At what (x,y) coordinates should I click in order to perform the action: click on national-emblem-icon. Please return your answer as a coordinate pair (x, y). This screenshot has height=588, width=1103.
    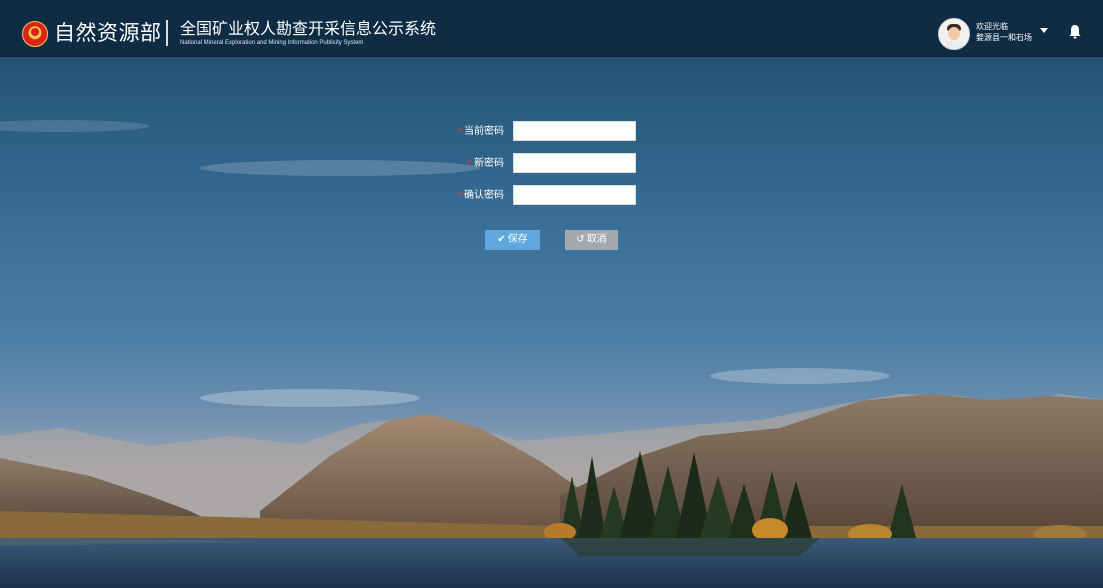
    Looking at the image, I should click on (35, 34).